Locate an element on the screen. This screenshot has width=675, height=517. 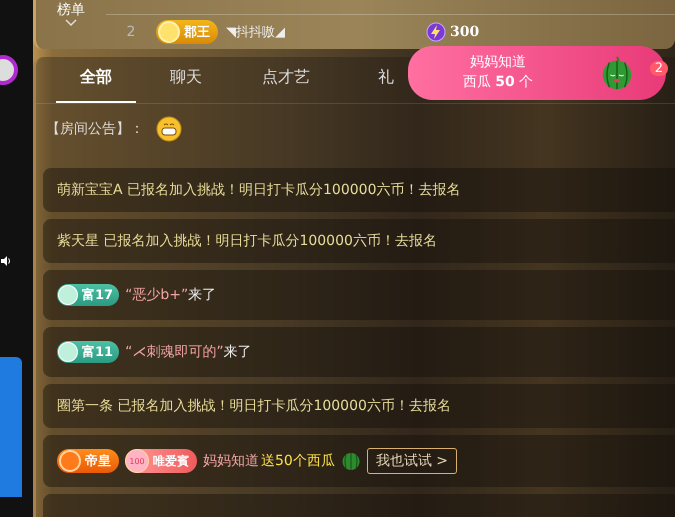
wealth-badge: 富17 is located at coordinates (88, 295).